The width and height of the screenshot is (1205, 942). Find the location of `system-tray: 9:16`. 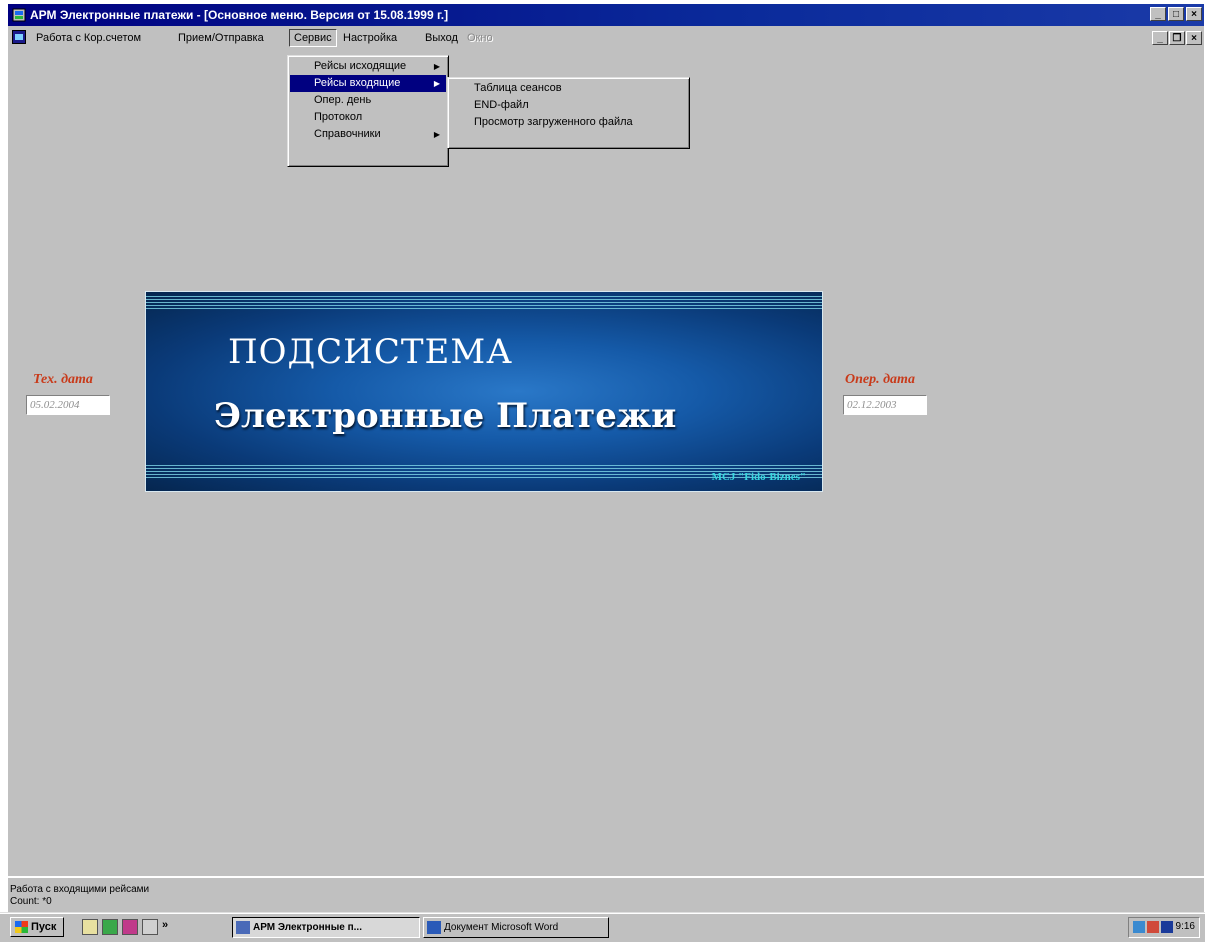

system-tray: 9:16 is located at coordinates (1164, 927).